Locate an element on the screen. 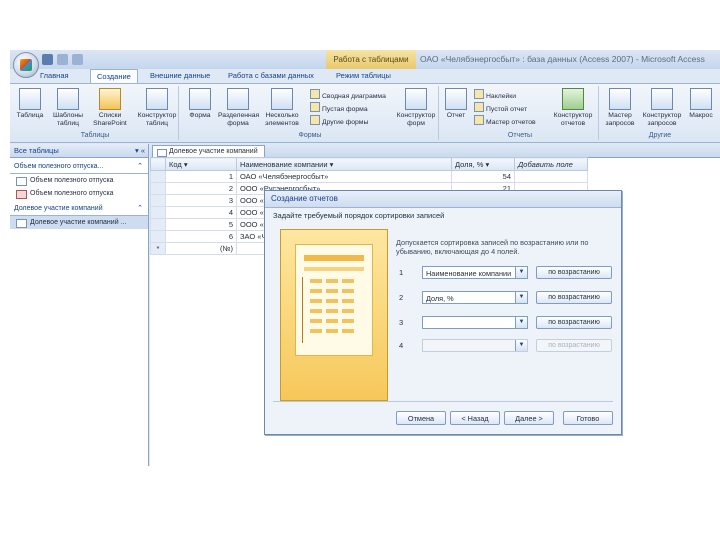 Image resolution: width=720 pixels, height=540 pixels. blank-form-button: Пустая форма is located at coordinates (339, 107).